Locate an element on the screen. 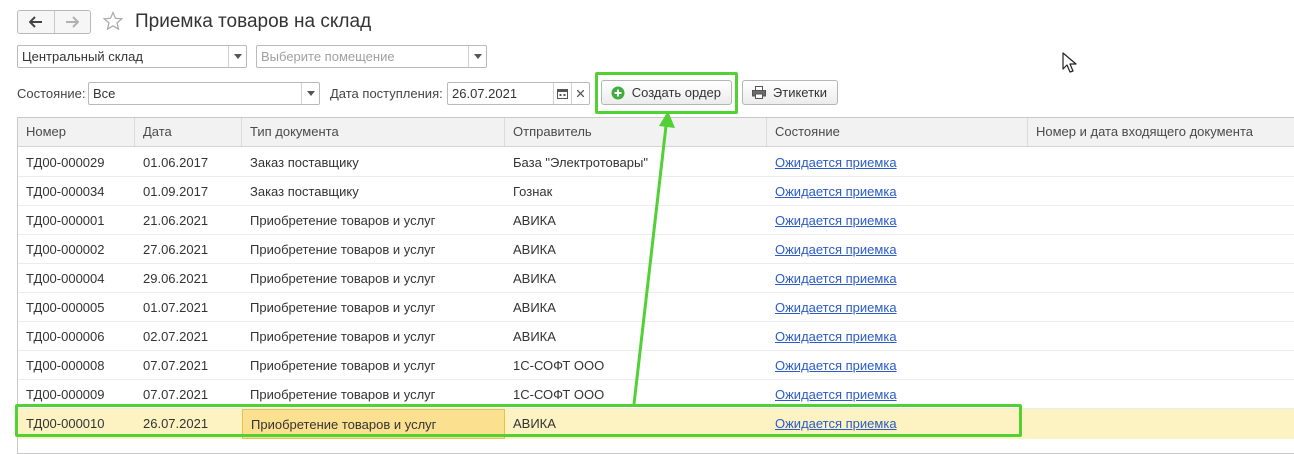  create-order-label: Создать ордер is located at coordinates (676, 92).